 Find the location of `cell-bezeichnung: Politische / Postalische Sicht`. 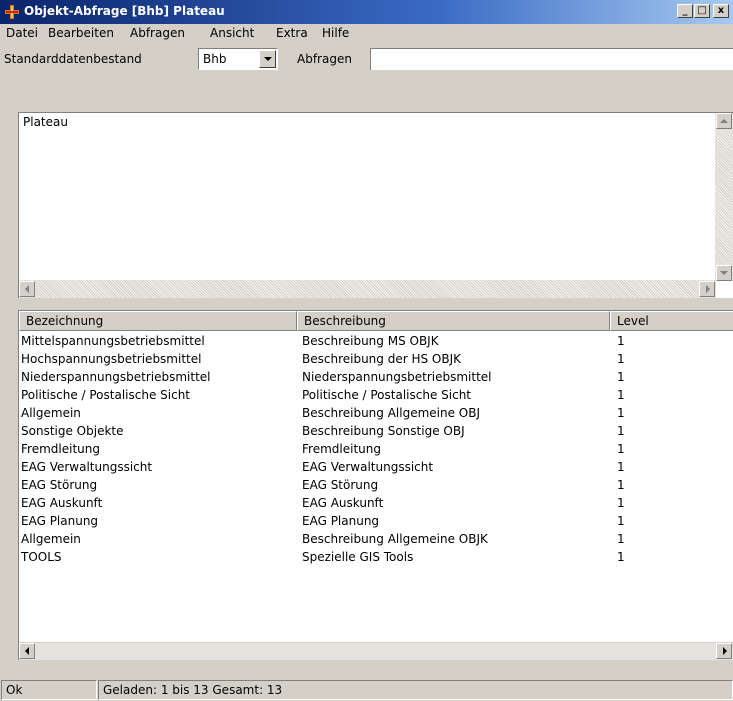

cell-bezeichnung: Politische / Postalische Sicht is located at coordinates (106, 395).